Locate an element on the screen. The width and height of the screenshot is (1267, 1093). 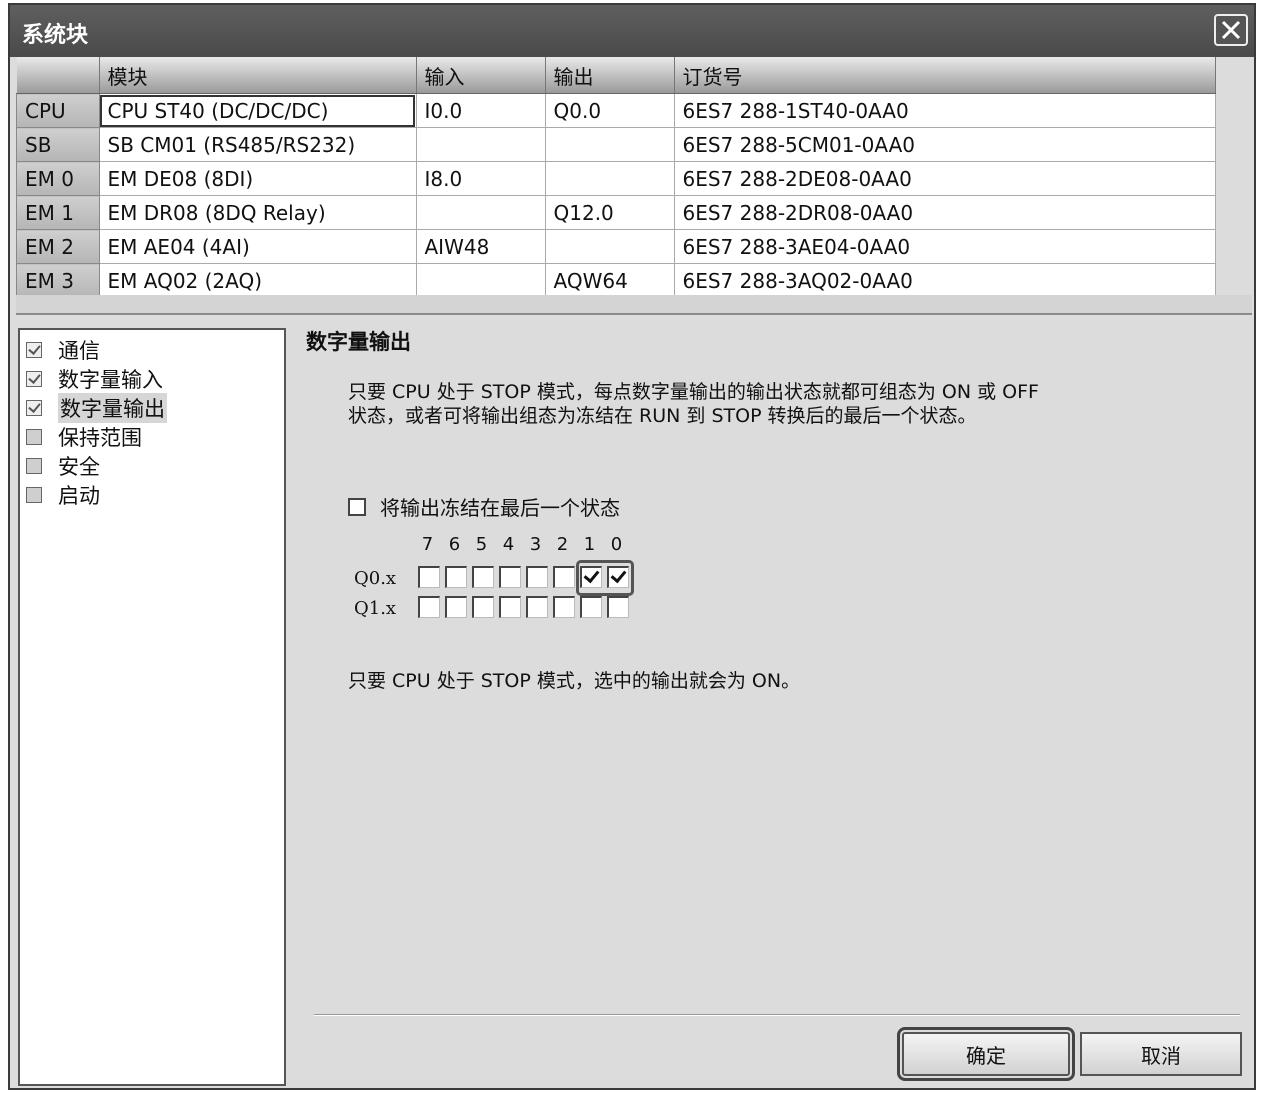
tree-item-digital-input: 数字量输入 is located at coordinates (94, 379).